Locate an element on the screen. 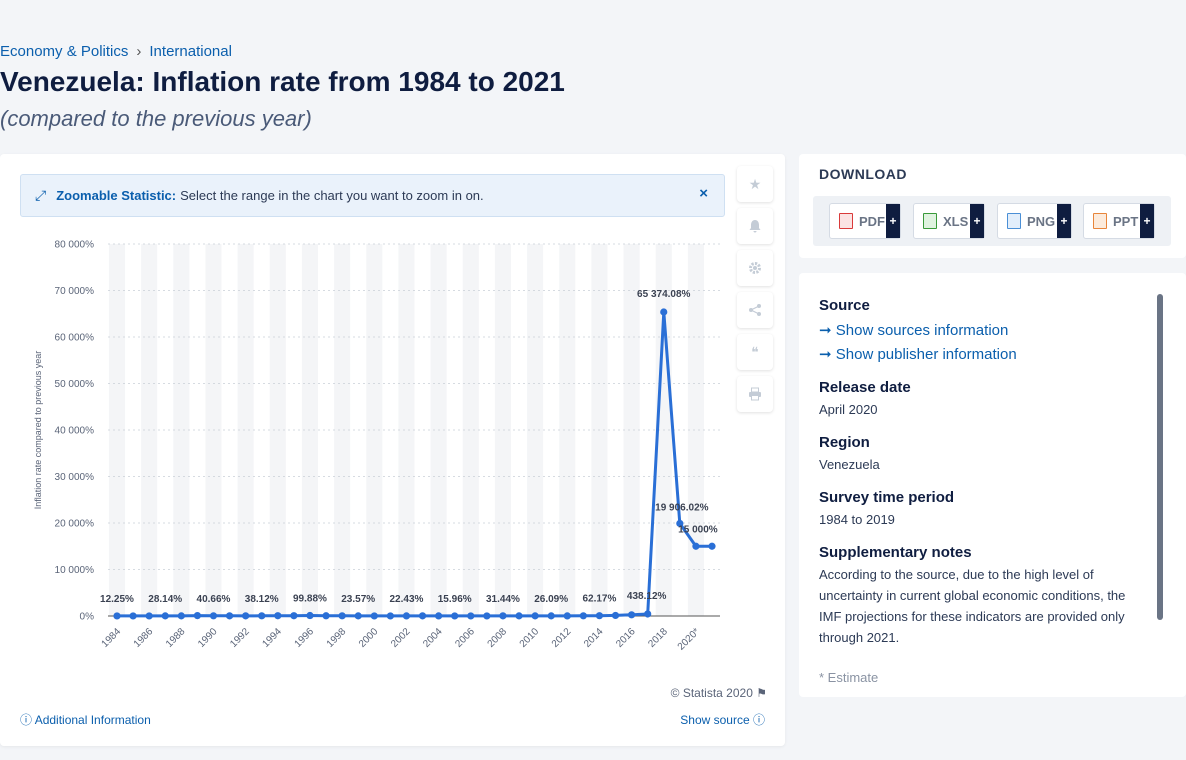 The height and width of the screenshot is (760, 1186). download-card: DOWNLOAD PDF + XLS + PNG + PPT + is located at coordinates (992, 206).